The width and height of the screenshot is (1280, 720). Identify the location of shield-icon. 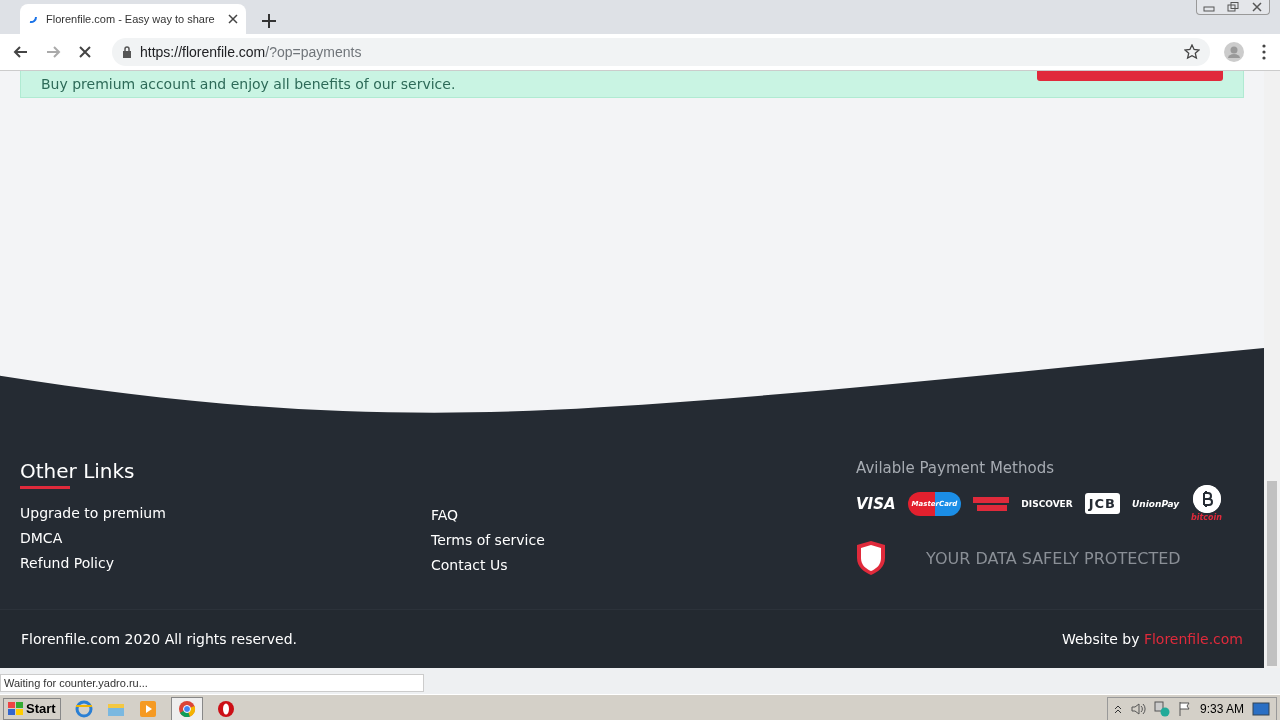
(871, 558).